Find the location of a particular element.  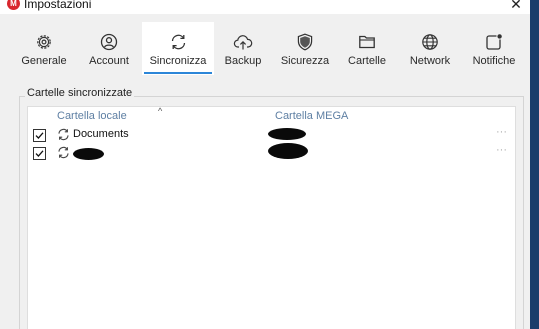

tab-sincronizza: Sincronizza is located at coordinates (178, 48).